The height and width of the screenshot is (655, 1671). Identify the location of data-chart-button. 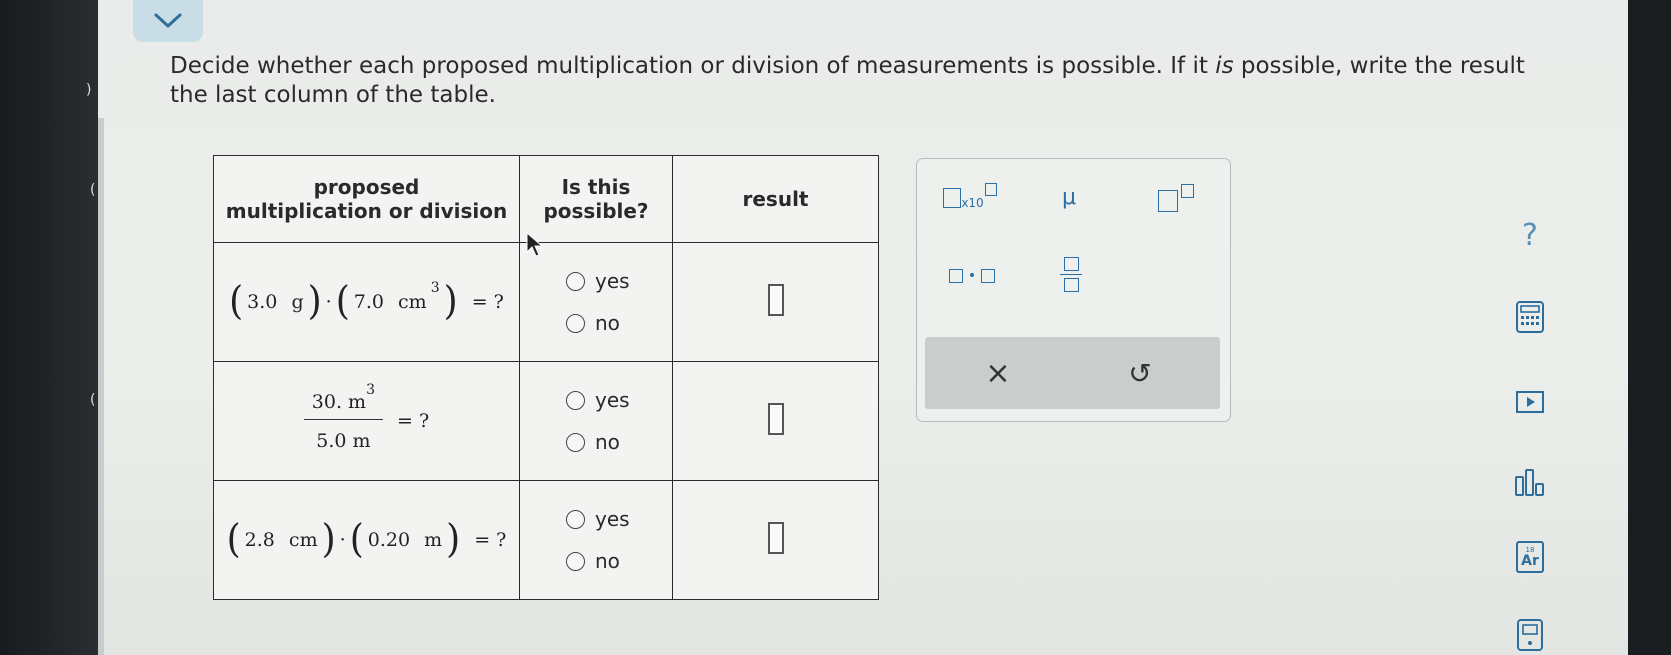
(1530, 482).